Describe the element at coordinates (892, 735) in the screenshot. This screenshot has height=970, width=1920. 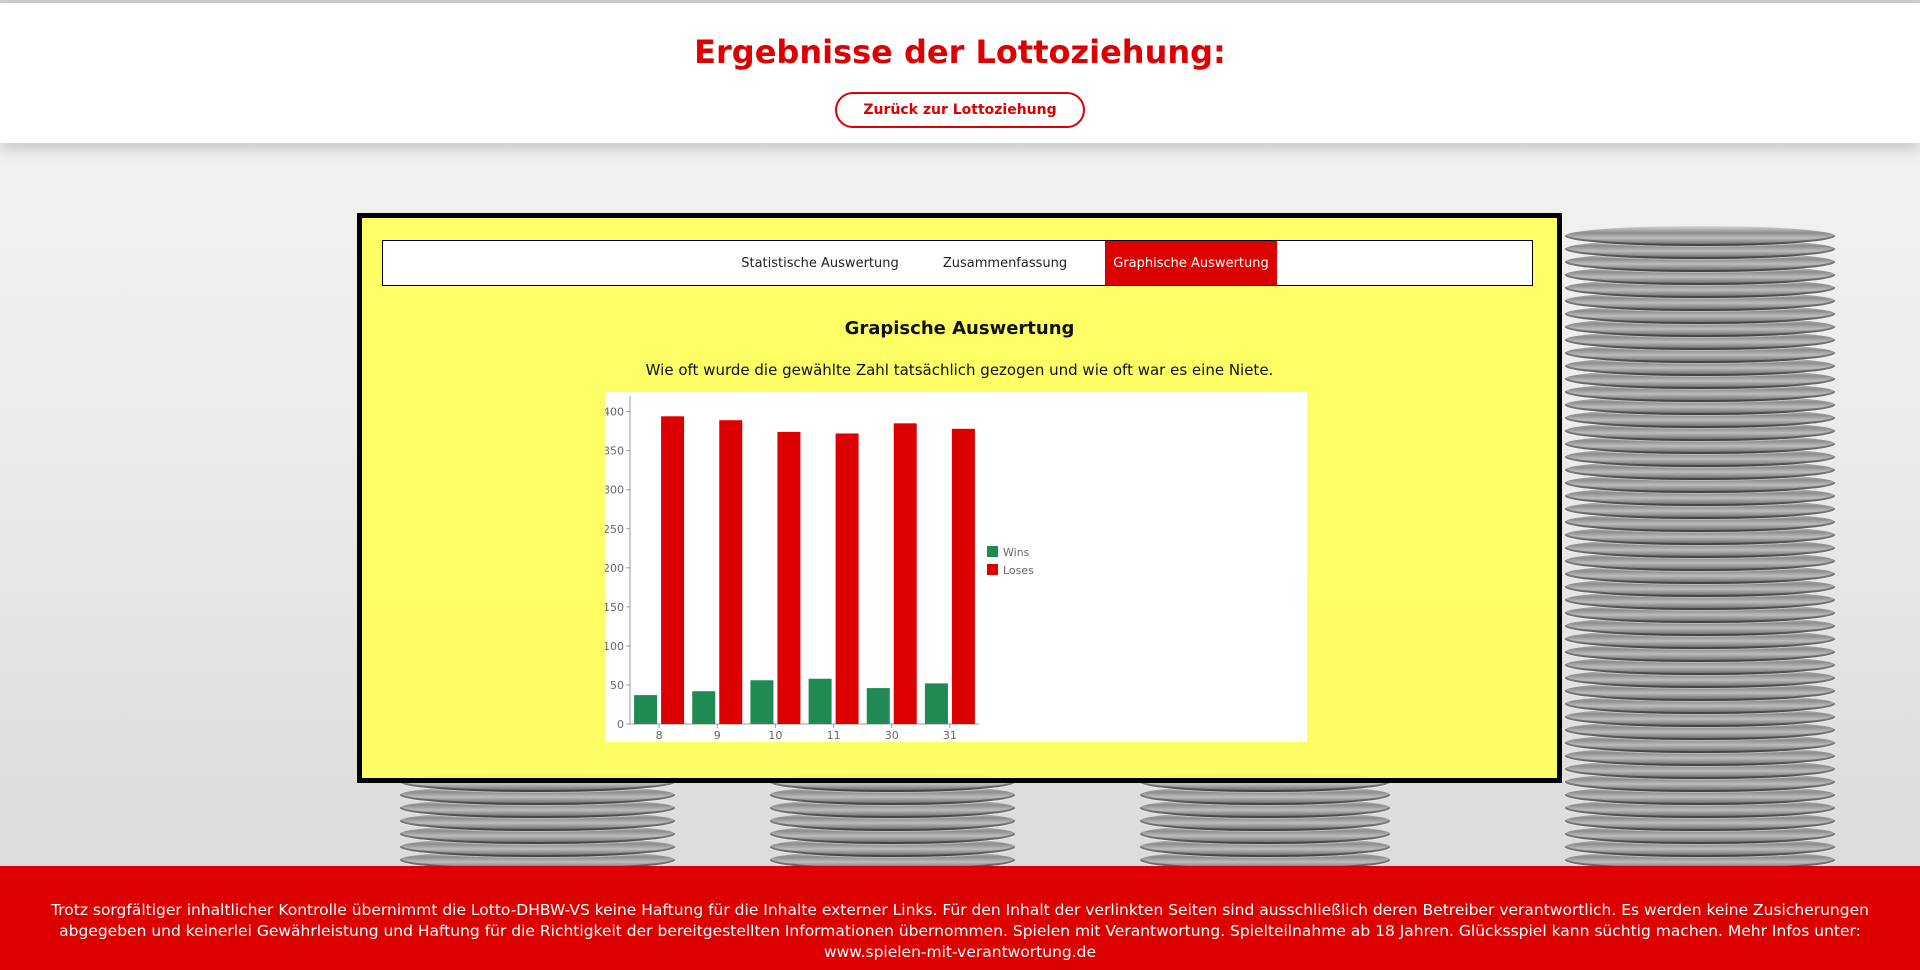
I see `x-tick-label: 30` at that location.